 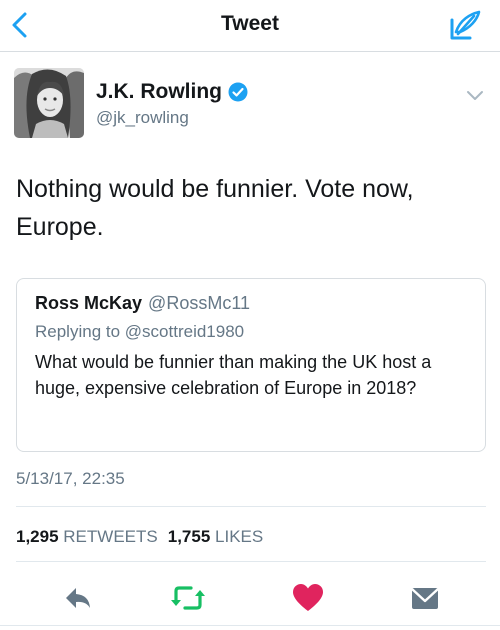 What do you see at coordinates (142, 118) in the screenshot?
I see `author-handle: @jk_rowling` at bounding box center [142, 118].